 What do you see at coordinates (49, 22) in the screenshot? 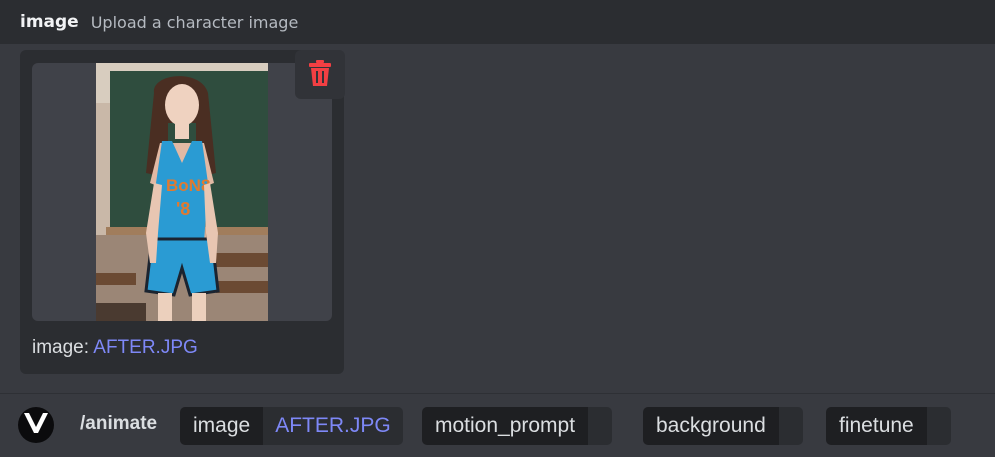
I see `option-name: image` at bounding box center [49, 22].